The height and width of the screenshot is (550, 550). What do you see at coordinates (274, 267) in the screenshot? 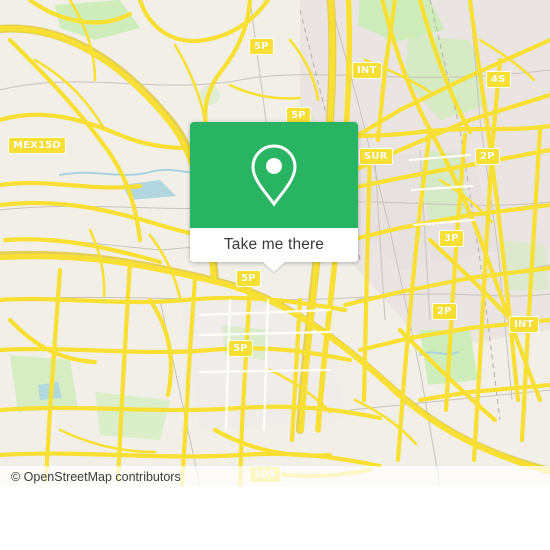
I see `callout-pointer` at bounding box center [274, 267].